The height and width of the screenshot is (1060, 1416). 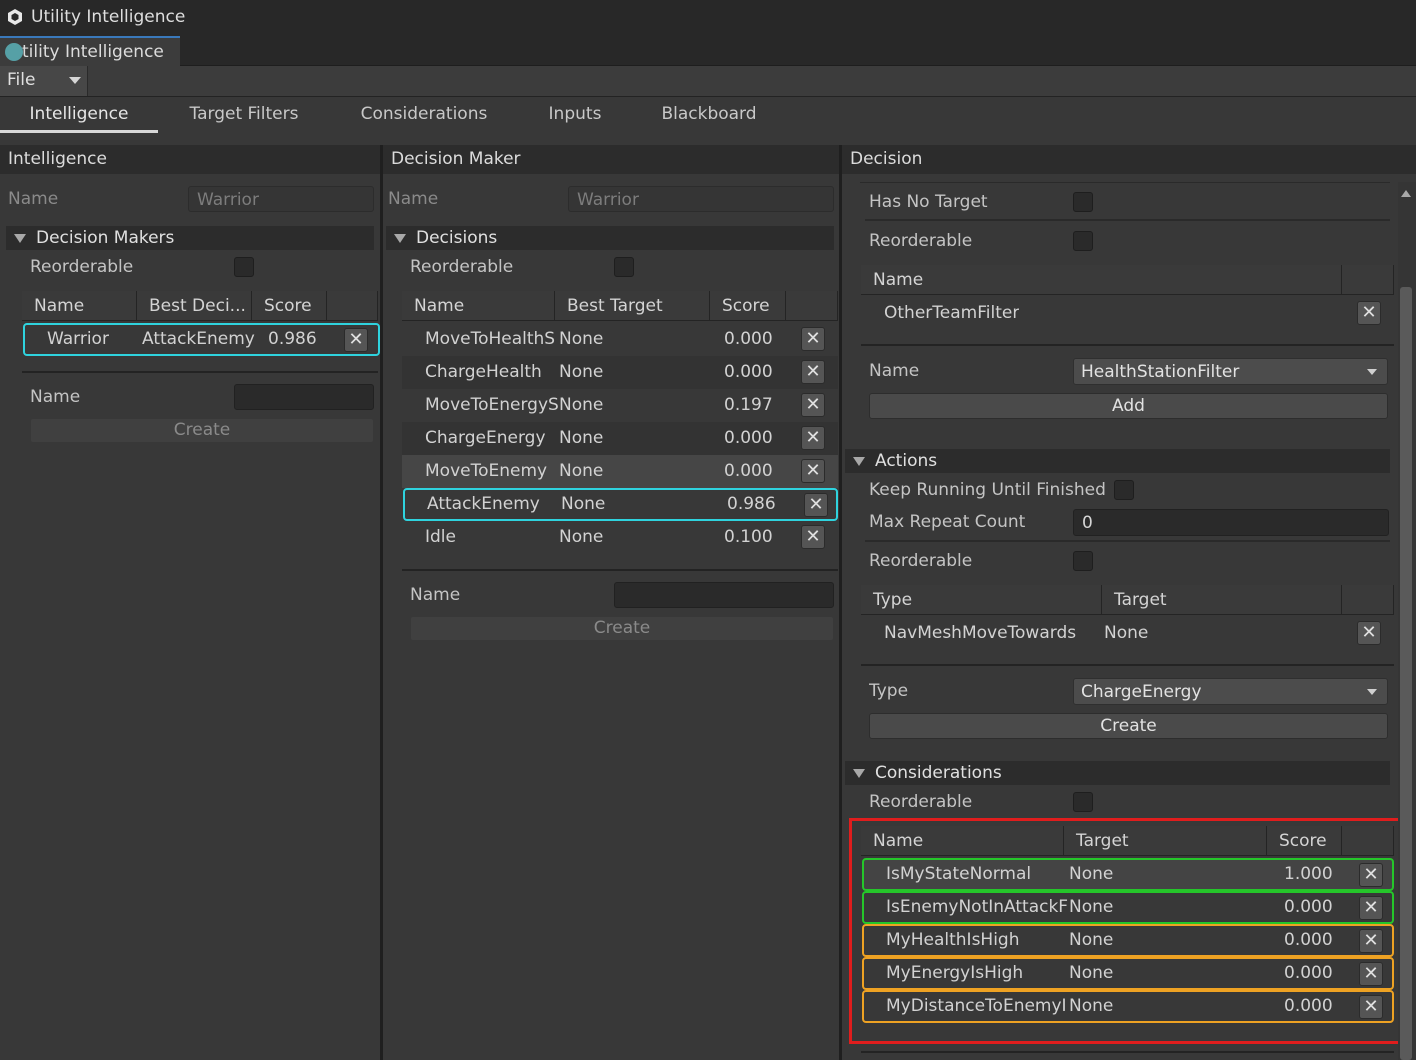 What do you see at coordinates (93, 52) in the screenshot?
I see `window-tab-label: tility Intelligence` at bounding box center [93, 52].